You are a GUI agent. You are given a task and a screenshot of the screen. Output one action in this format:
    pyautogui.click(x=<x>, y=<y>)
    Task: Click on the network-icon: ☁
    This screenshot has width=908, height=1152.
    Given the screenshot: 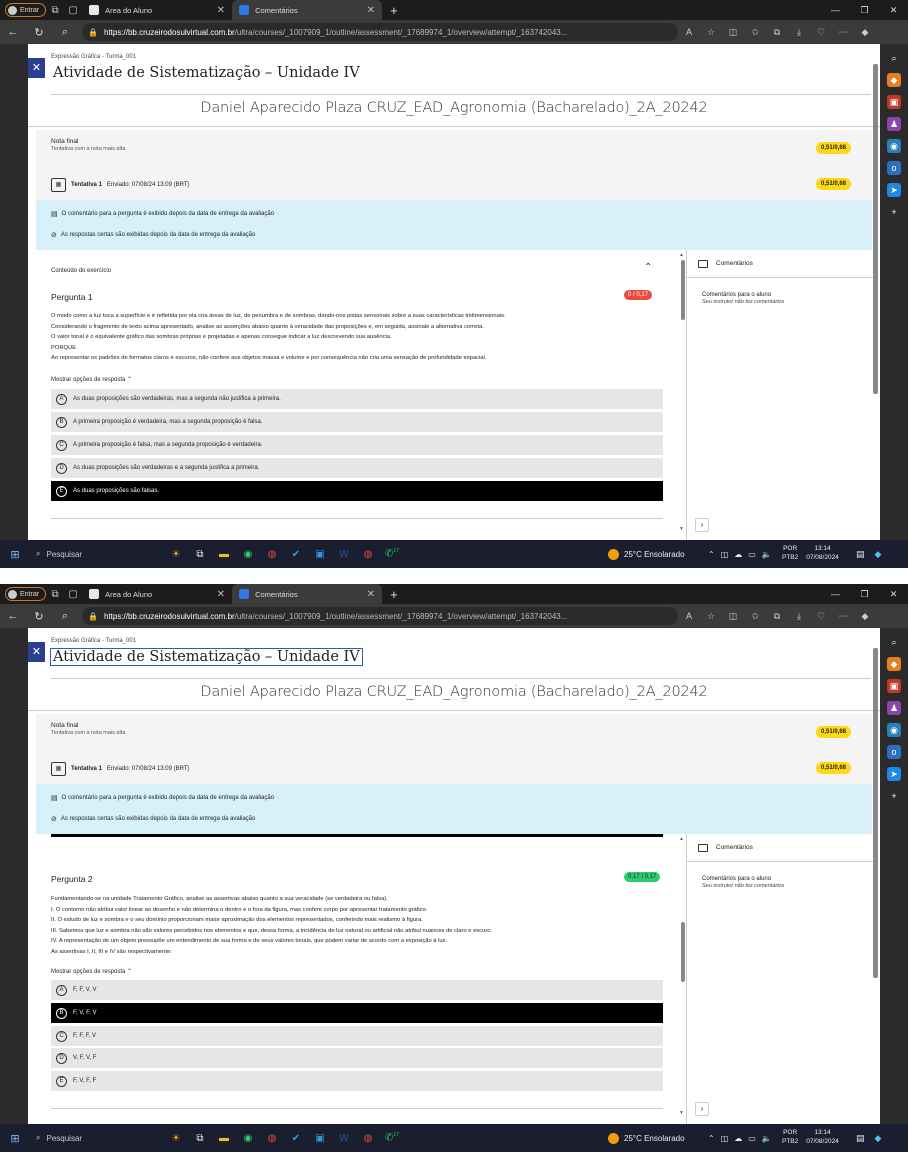 What is the action you would take?
    pyautogui.click(x=738, y=554)
    